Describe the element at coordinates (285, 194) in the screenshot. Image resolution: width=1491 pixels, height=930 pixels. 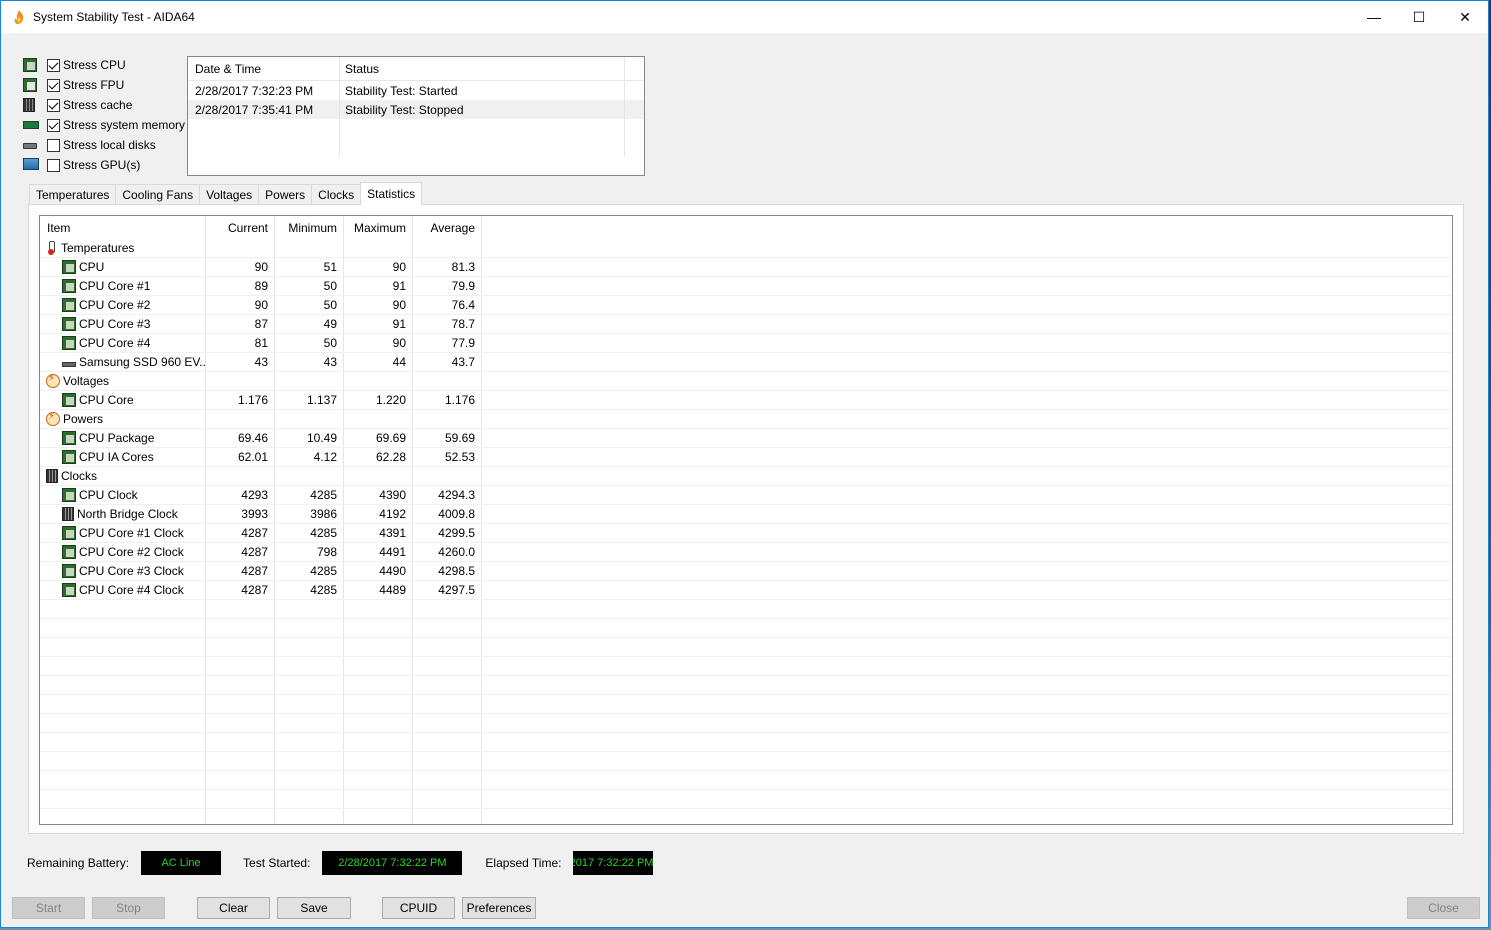
I see `tab-powers: Powers` at that location.